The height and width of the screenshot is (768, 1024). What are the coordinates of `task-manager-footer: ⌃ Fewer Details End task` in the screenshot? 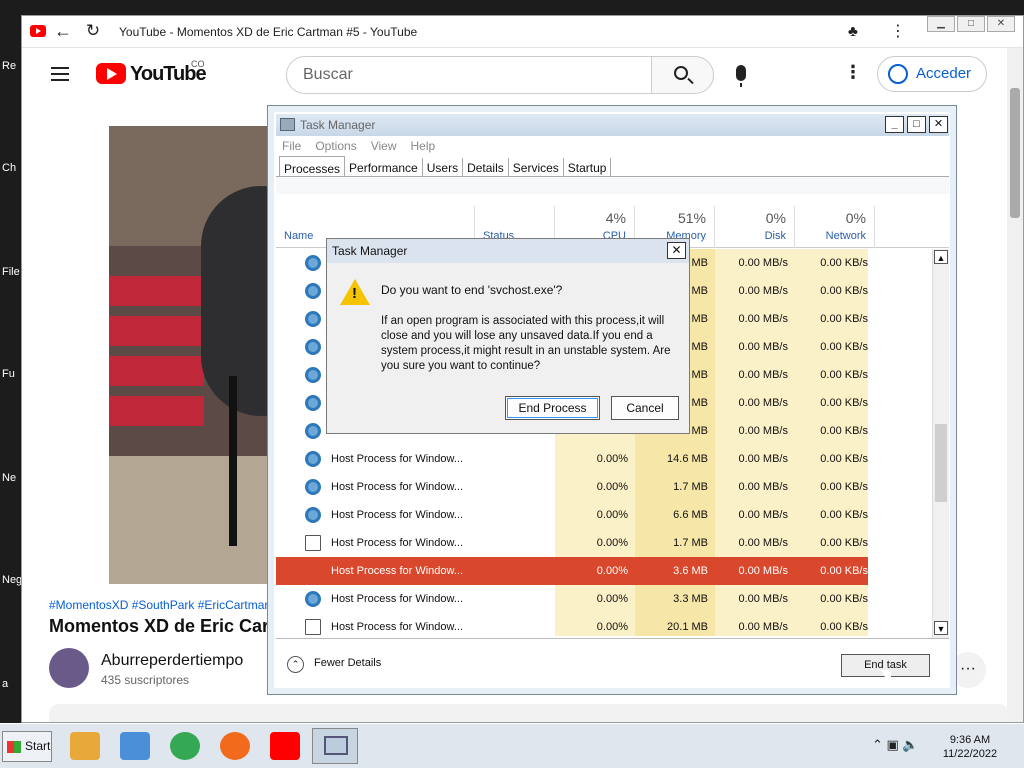 It's located at (612, 663).